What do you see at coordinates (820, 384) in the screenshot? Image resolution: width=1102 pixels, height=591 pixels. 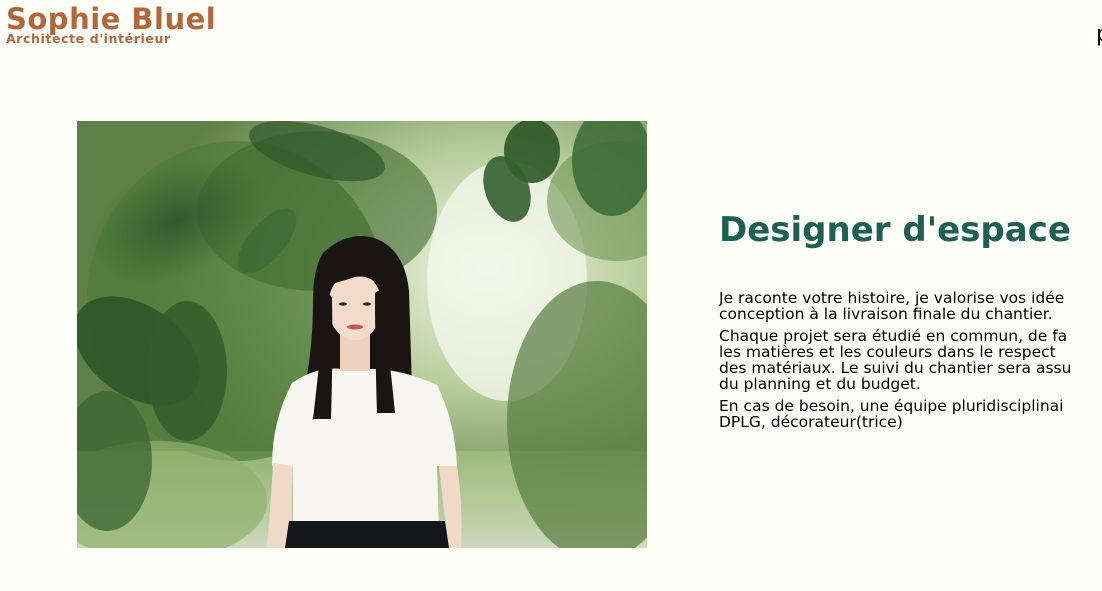 I see `paragraph-line: du planning et du budget.` at bounding box center [820, 384].